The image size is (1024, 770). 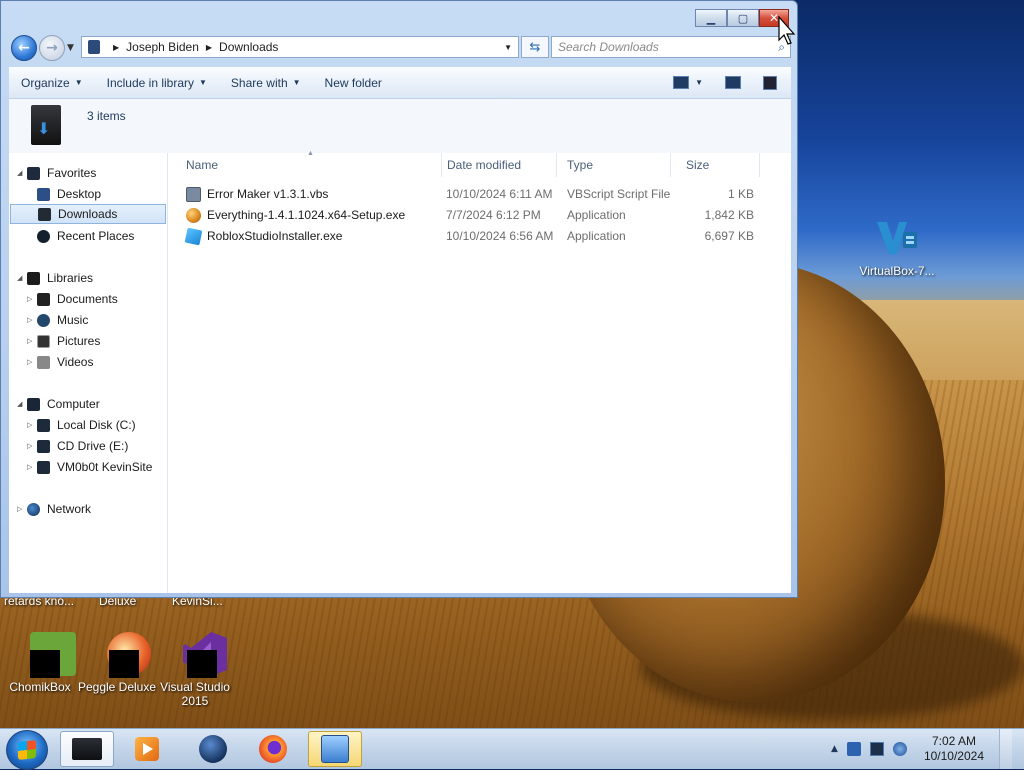 What do you see at coordinates (40, 662) in the screenshot?
I see `desktop-icon-chomikbox: ChomikBox` at bounding box center [40, 662].